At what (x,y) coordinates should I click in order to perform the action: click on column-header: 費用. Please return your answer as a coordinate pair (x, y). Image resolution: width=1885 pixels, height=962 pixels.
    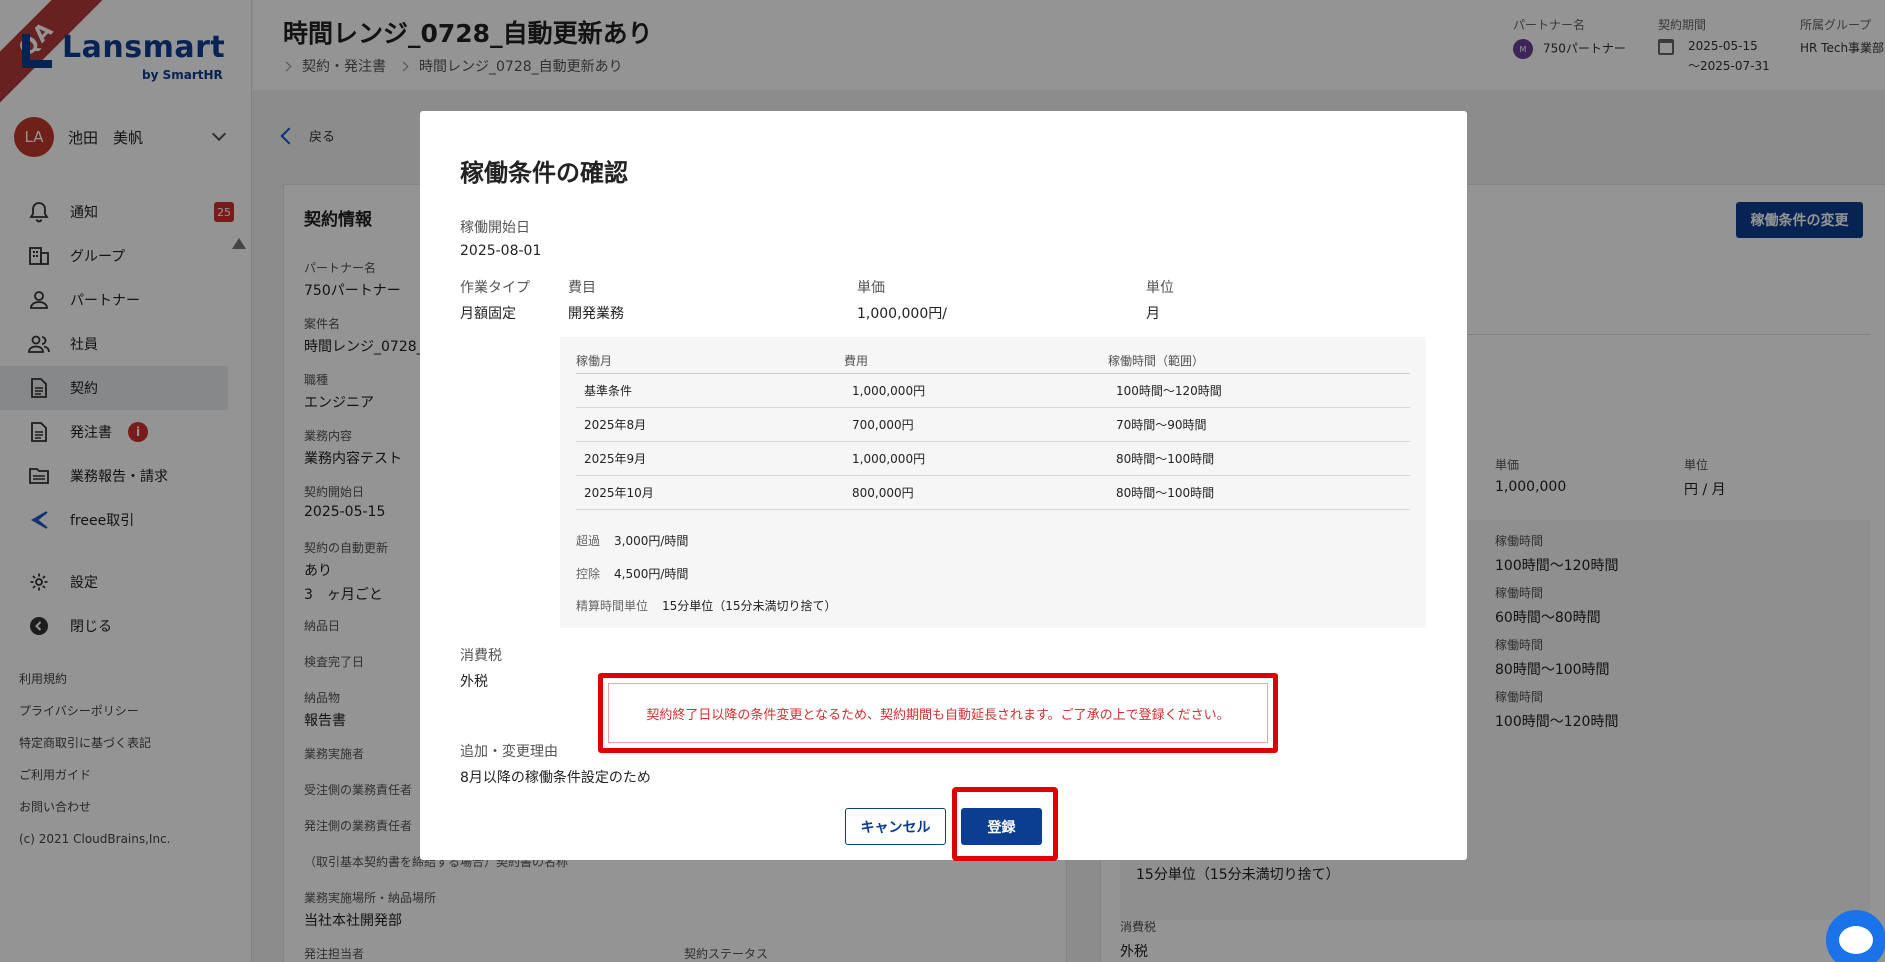
    Looking at the image, I should click on (976, 361).